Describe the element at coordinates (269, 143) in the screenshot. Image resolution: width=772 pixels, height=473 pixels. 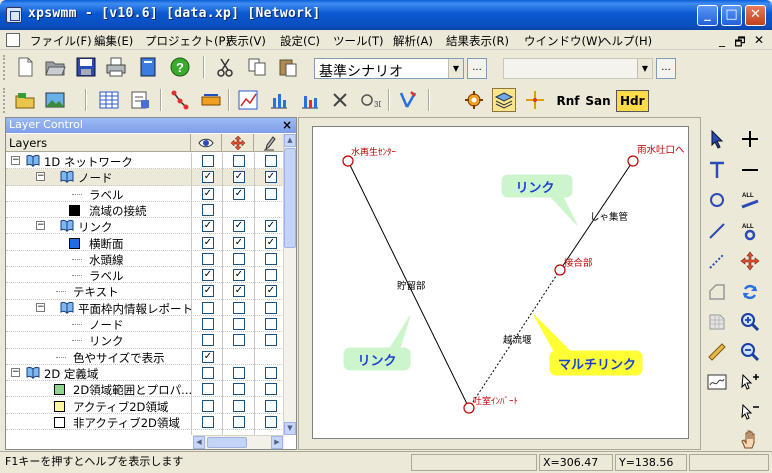
I see `edit-column-header` at that location.